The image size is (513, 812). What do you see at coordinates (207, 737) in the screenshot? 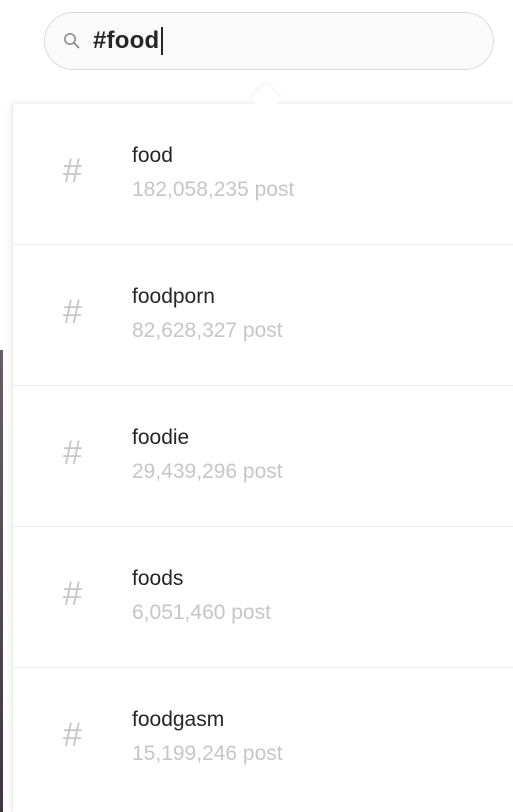
I see `result-text: foodgasm 15,199,246 post` at bounding box center [207, 737].